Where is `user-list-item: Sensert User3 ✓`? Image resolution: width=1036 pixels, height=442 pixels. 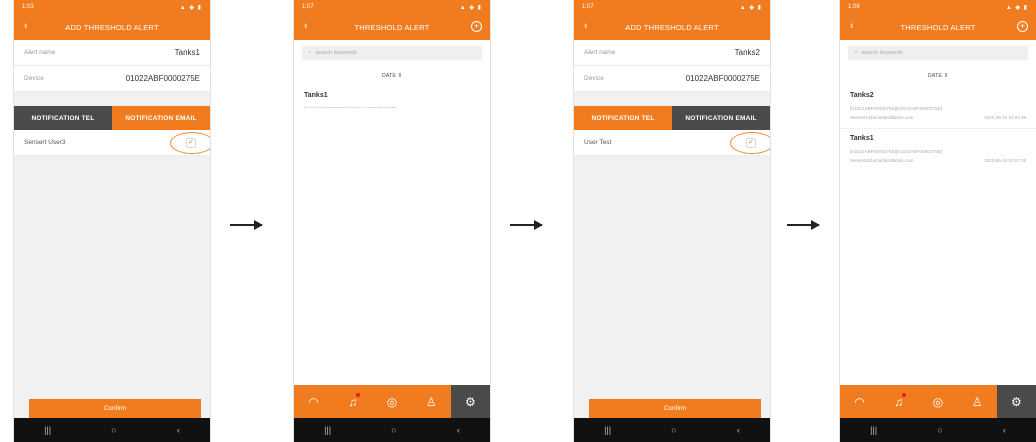
user-list-item: Sensert User3 ✓ is located at coordinates (112, 143).